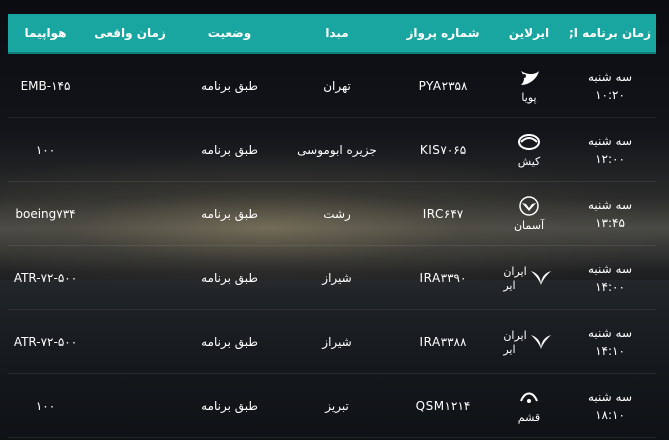 Image resolution: width=669 pixels, height=440 pixels. What do you see at coordinates (337, 33) in the screenshot?
I see `header-origin: مبدا` at bounding box center [337, 33].